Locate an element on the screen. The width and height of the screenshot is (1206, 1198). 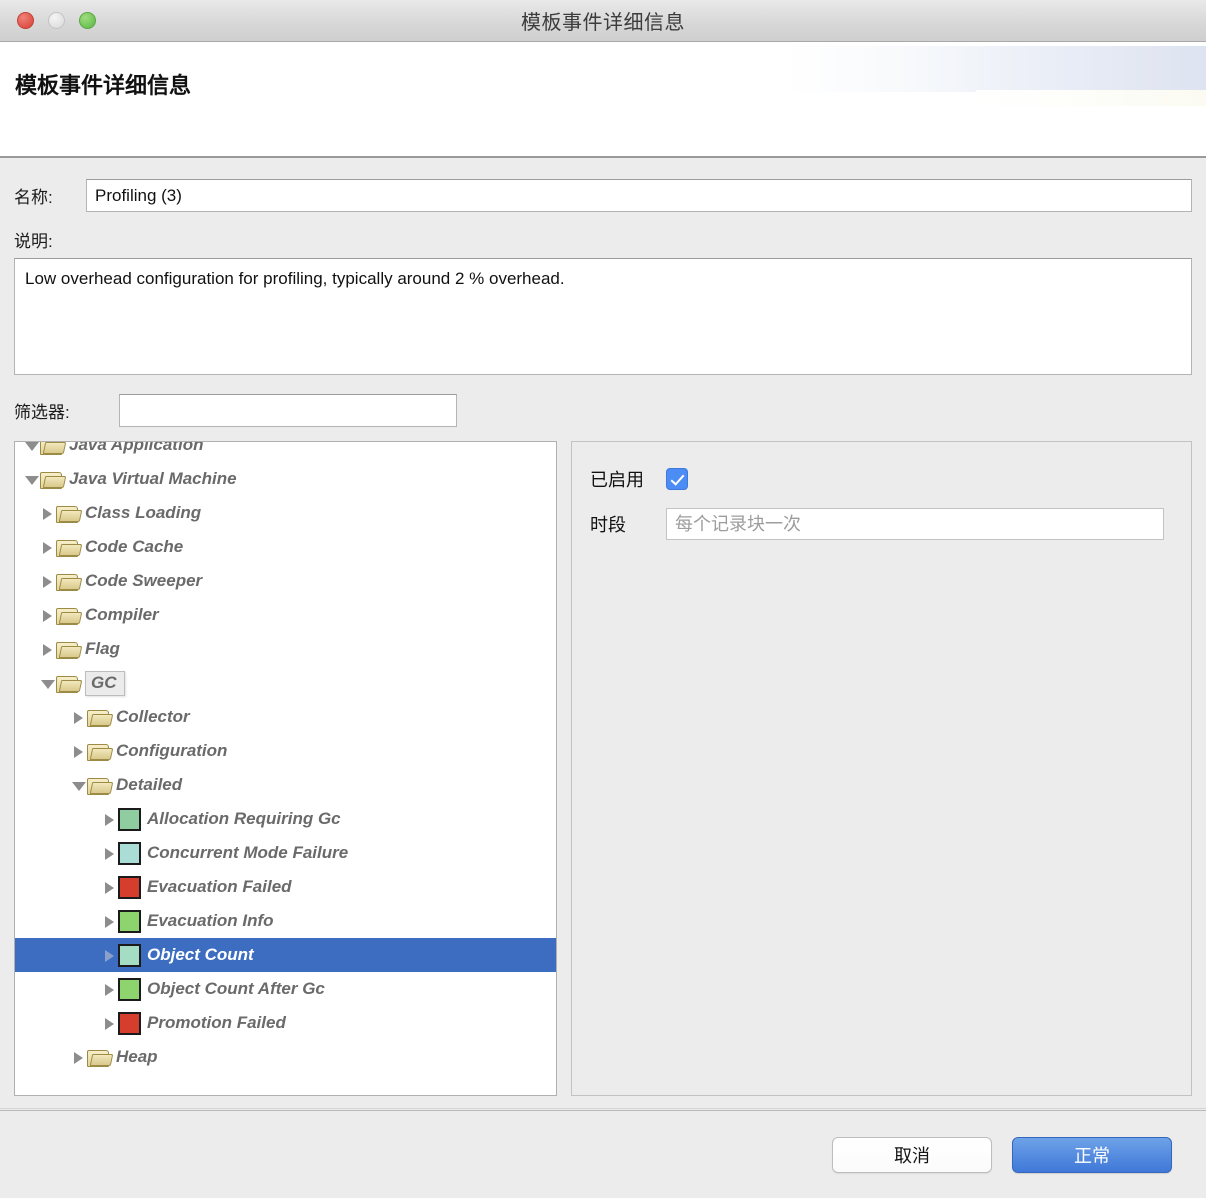
minimize-button is located at coordinates (56, 20).